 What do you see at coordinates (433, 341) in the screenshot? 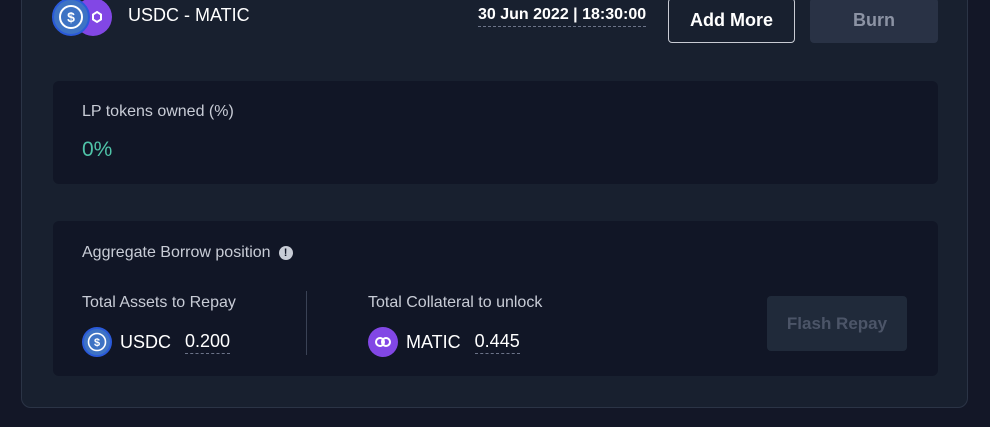
I see `collateral-symbol: MATIC` at bounding box center [433, 341].